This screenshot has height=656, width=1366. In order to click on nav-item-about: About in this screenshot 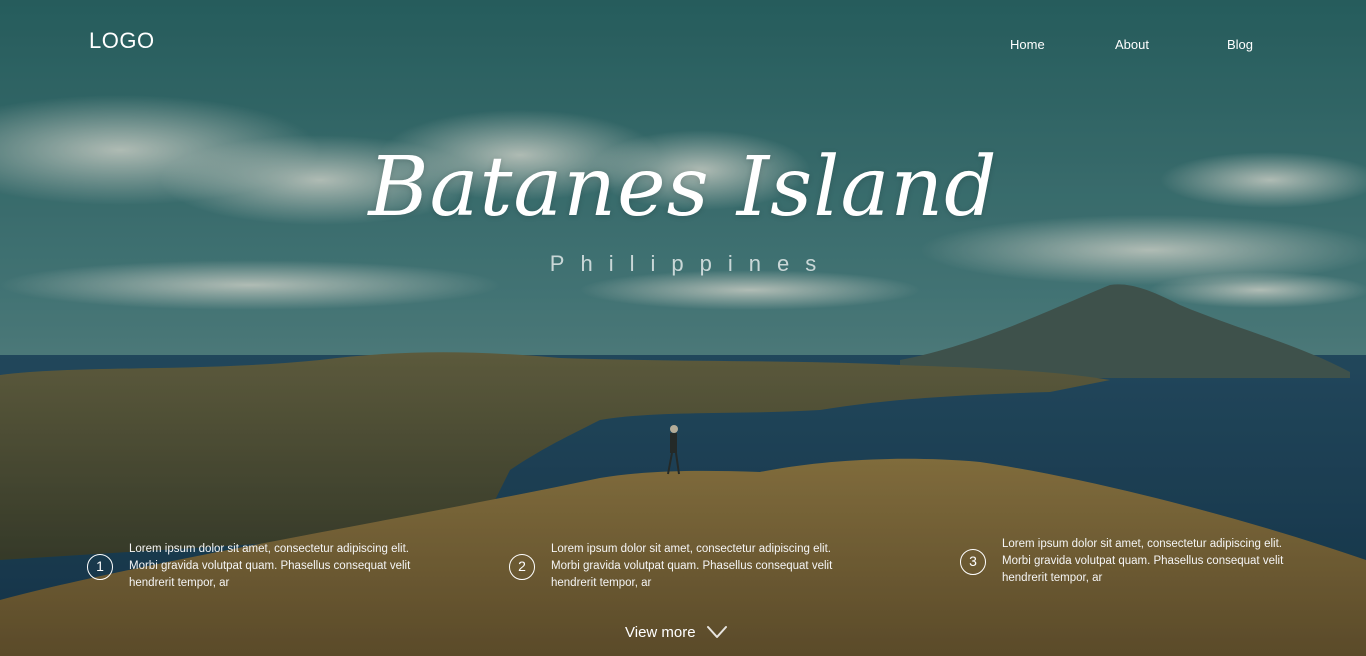, I will do `click(1132, 44)`.